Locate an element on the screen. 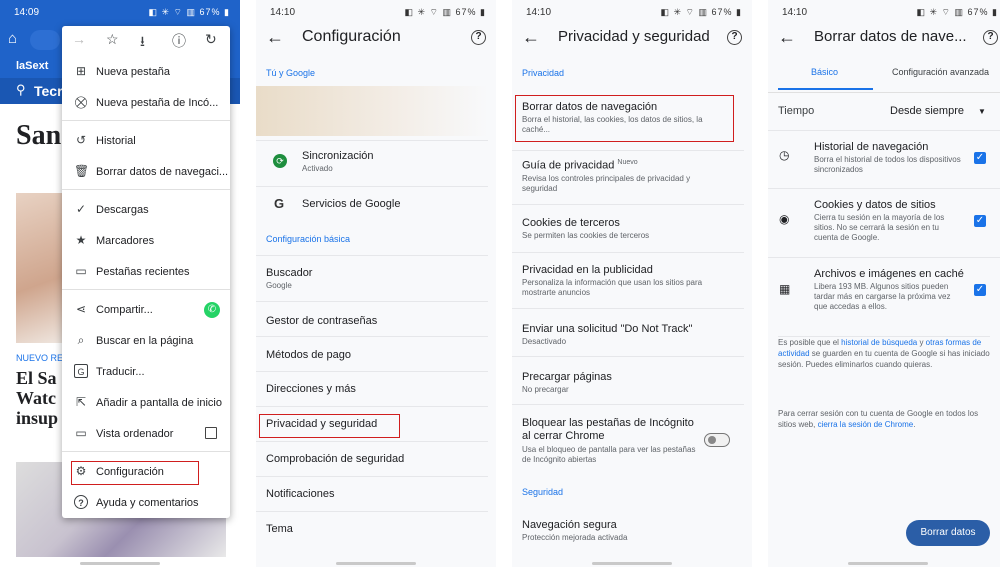 The height and width of the screenshot is (567, 1000). search-history-link: historial de búsqueda is located at coordinates (879, 342).